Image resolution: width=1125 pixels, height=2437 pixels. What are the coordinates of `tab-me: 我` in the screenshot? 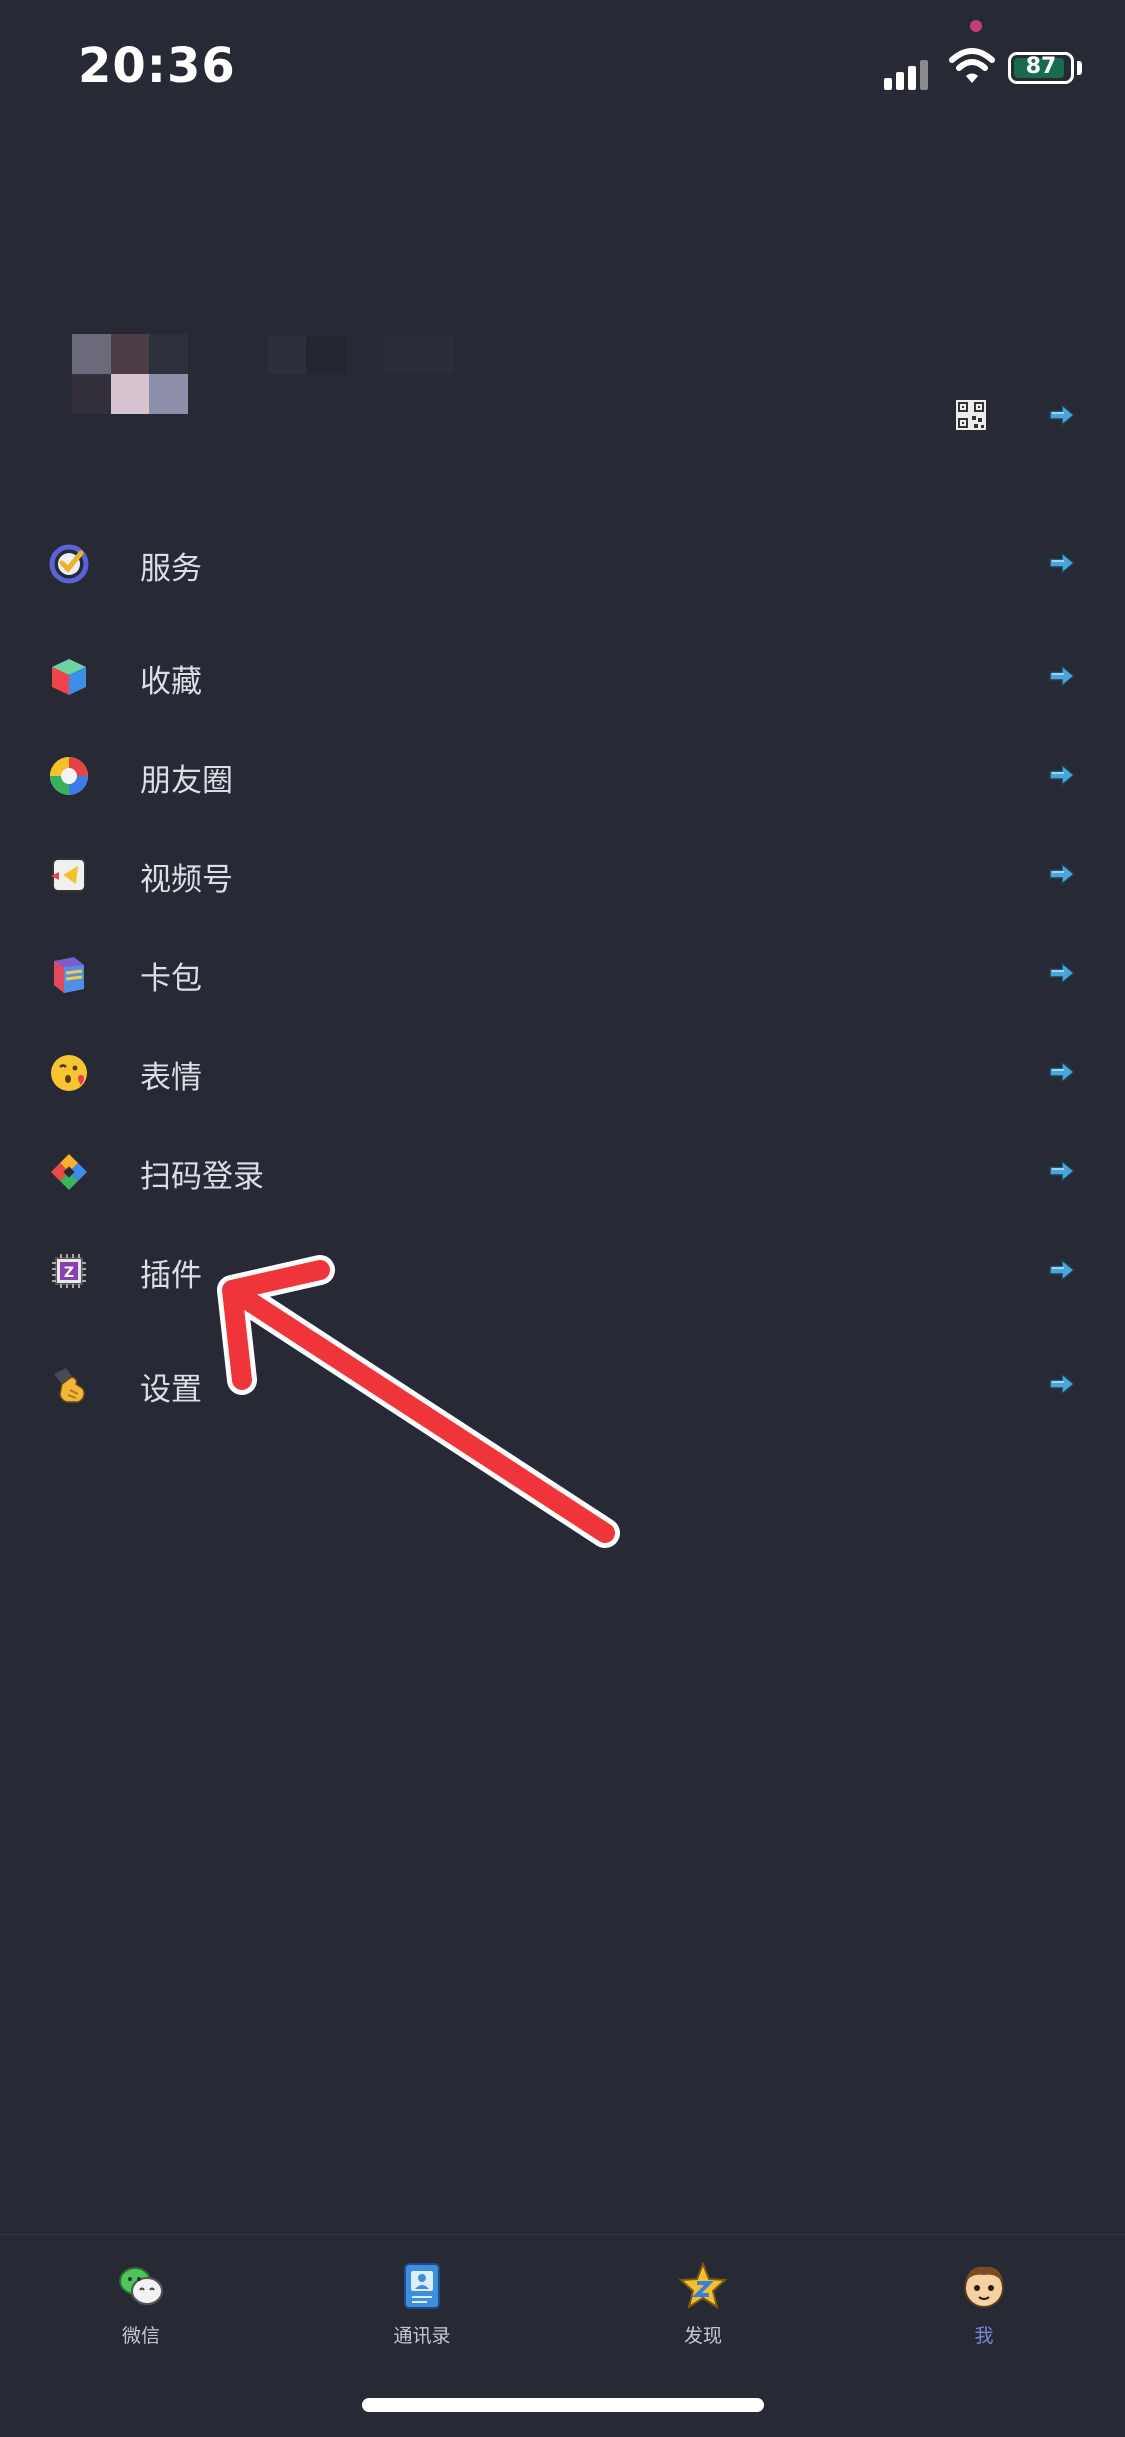 It's located at (984, 2316).